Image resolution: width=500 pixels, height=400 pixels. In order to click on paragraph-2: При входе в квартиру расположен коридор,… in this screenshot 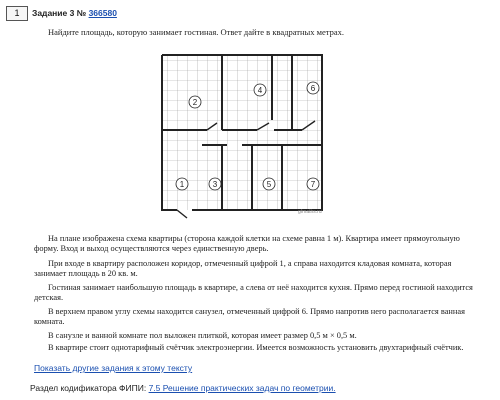, I will do `click(243, 268)`.